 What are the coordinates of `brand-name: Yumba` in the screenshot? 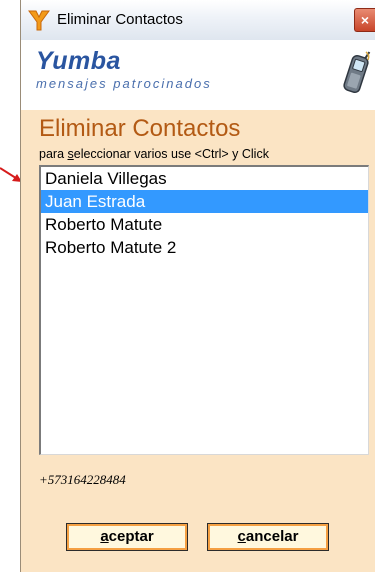 It's located at (78, 61).